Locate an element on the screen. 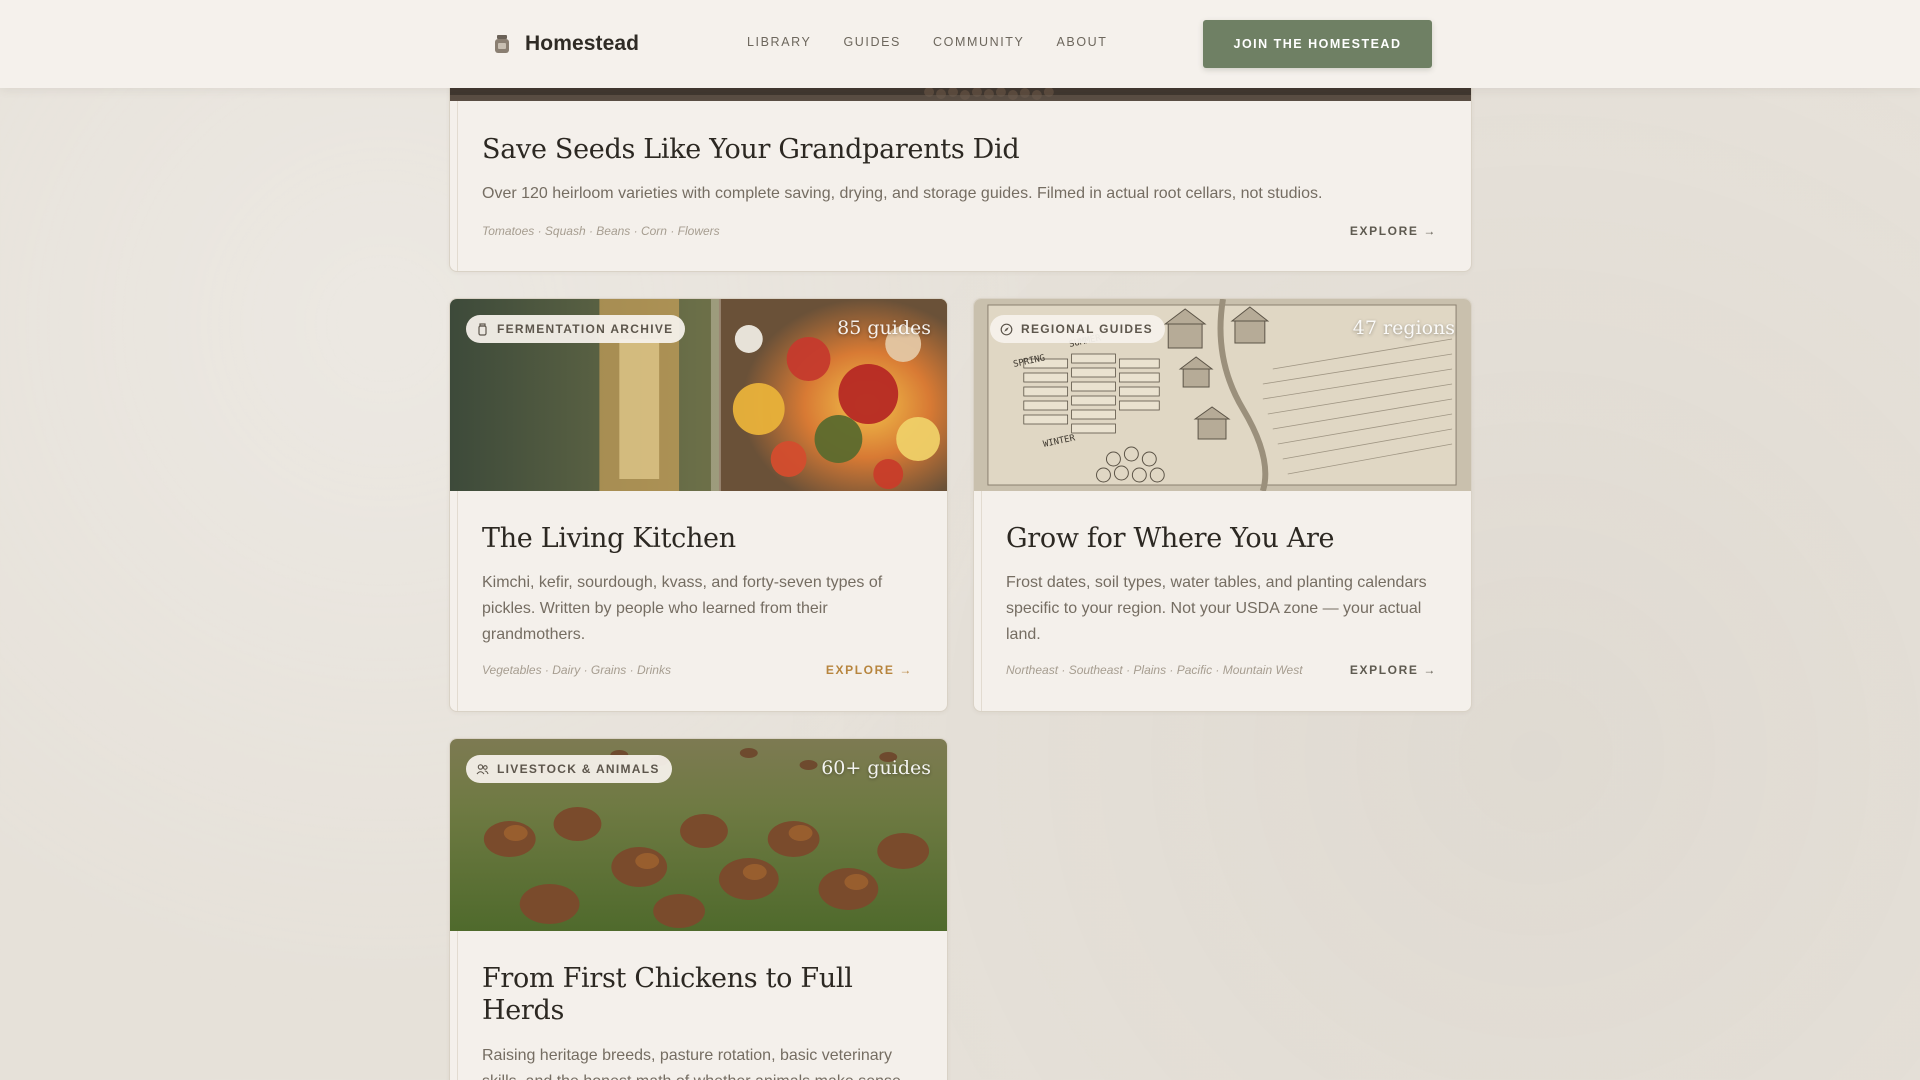 This screenshot has height=1080, width=1920. guide-count: 85 guides is located at coordinates (884, 328).